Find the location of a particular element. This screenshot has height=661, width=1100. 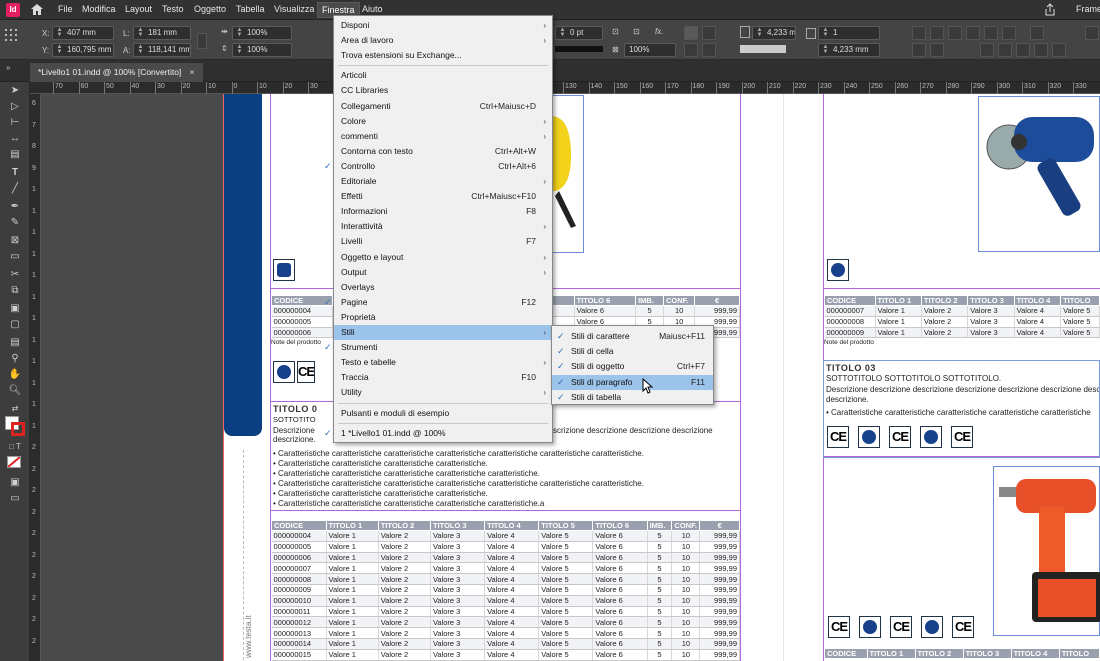

distribute-vertical-button is located at coordinates (1059, 50).